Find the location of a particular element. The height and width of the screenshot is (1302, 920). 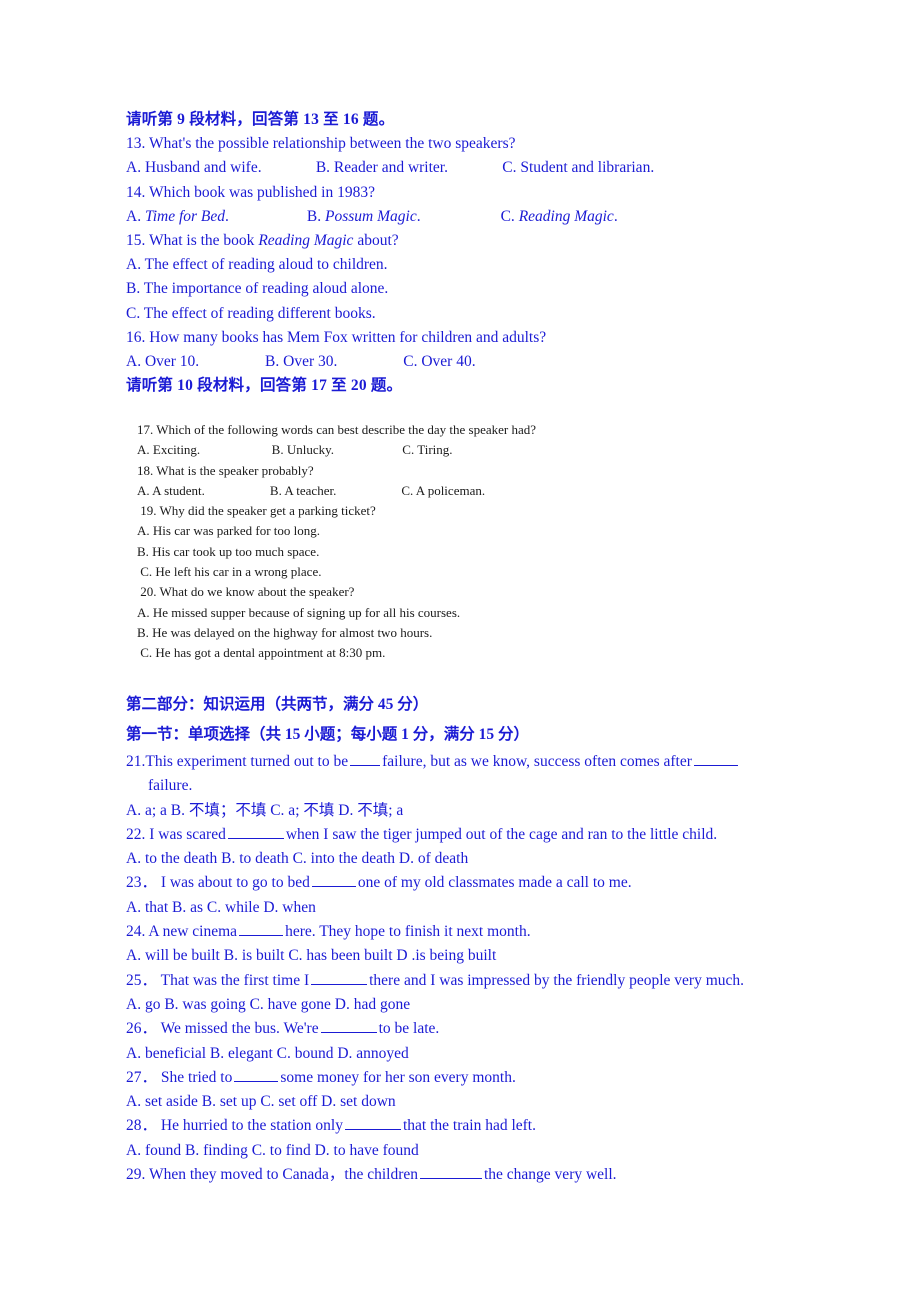

question-18-stem: 18. What is the speaker probably? is located at coordinates (225, 470).